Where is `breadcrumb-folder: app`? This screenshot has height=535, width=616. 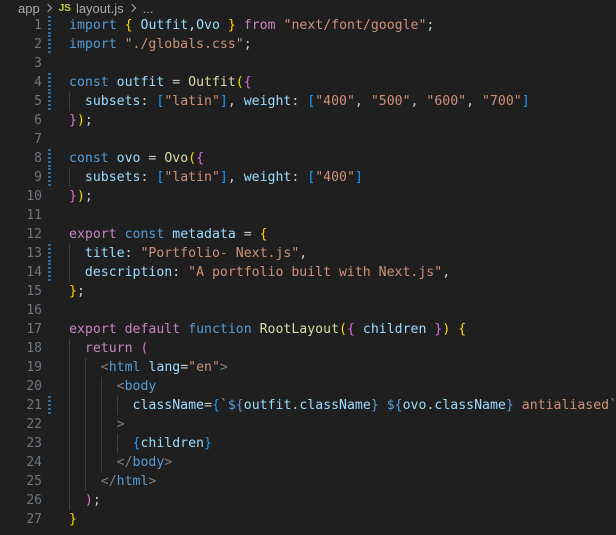 breadcrumb-folder: app is located at coordinates (29, 8).